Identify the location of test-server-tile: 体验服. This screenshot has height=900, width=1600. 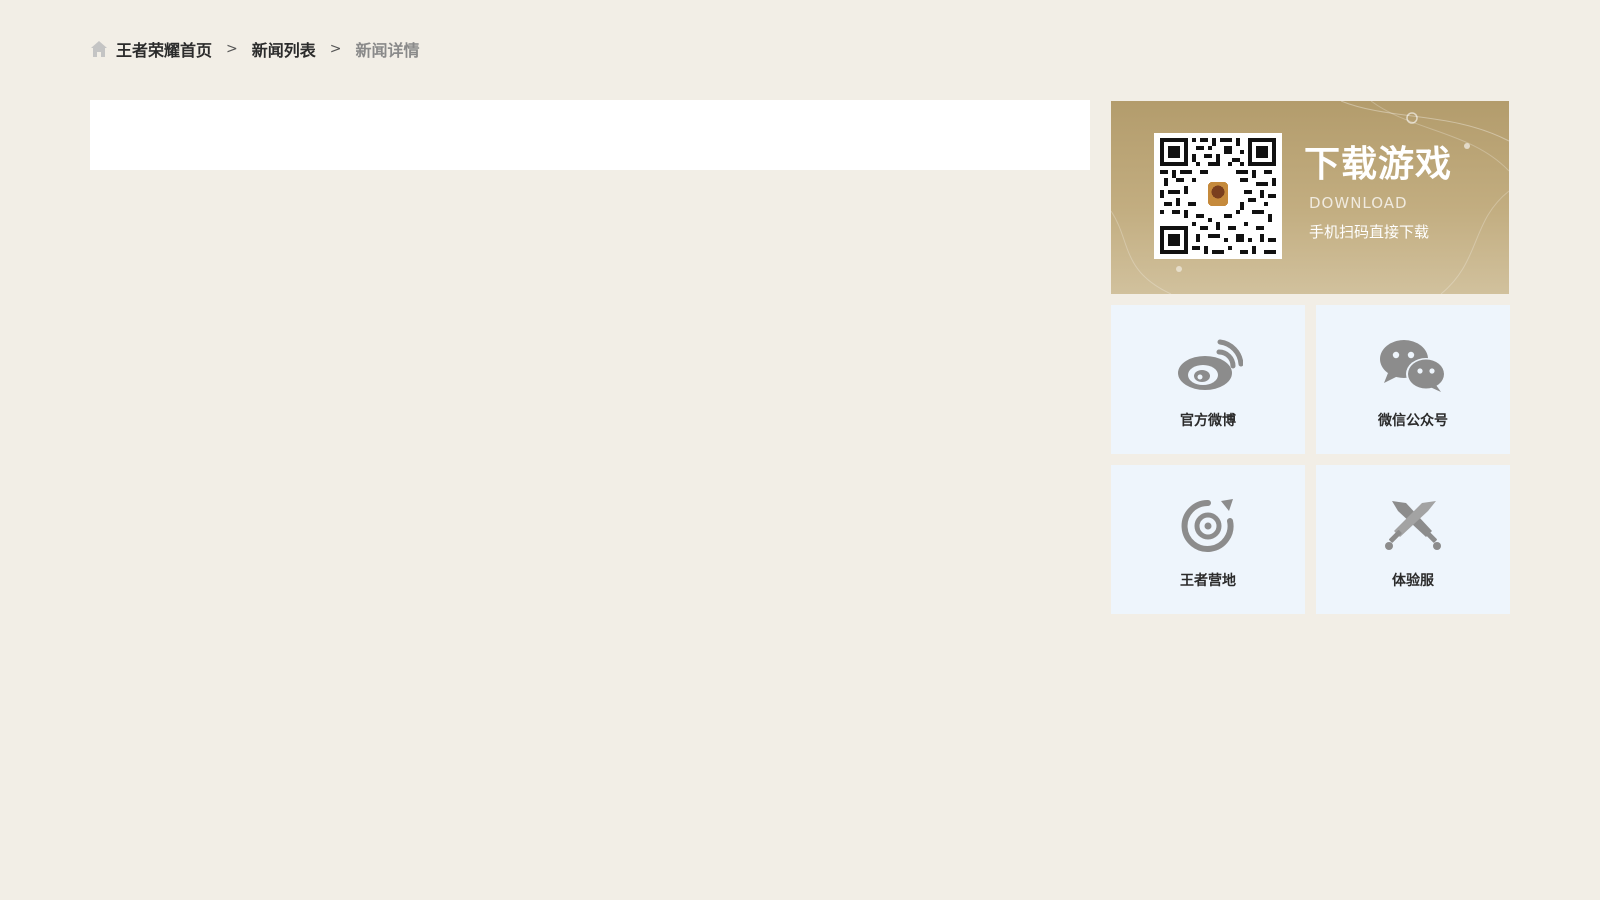
(1413, 539).